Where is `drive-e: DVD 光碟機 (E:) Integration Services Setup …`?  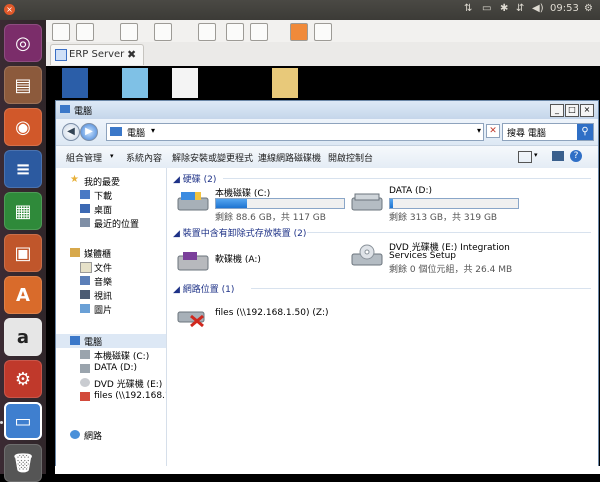
drive-e: DVD 光碟機 (E:) Integration Services Setup … is located at coordinates (471, 259).